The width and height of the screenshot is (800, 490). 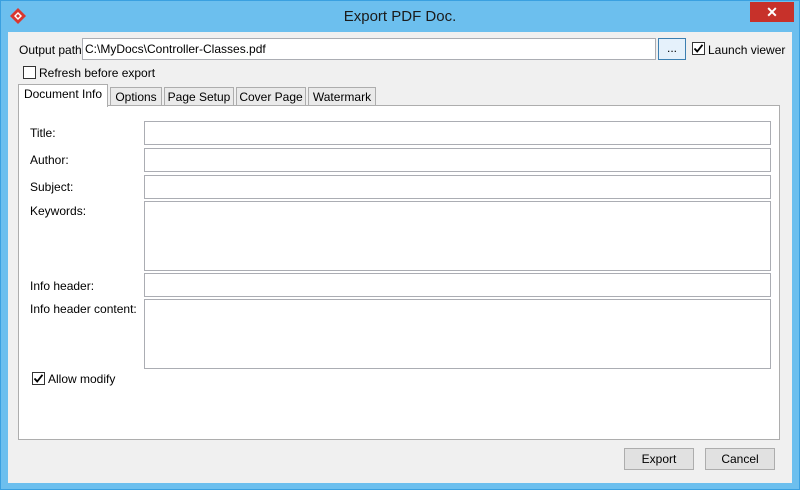 I want to click on tab-document-info: Document Info, so click(x=63, y=95).